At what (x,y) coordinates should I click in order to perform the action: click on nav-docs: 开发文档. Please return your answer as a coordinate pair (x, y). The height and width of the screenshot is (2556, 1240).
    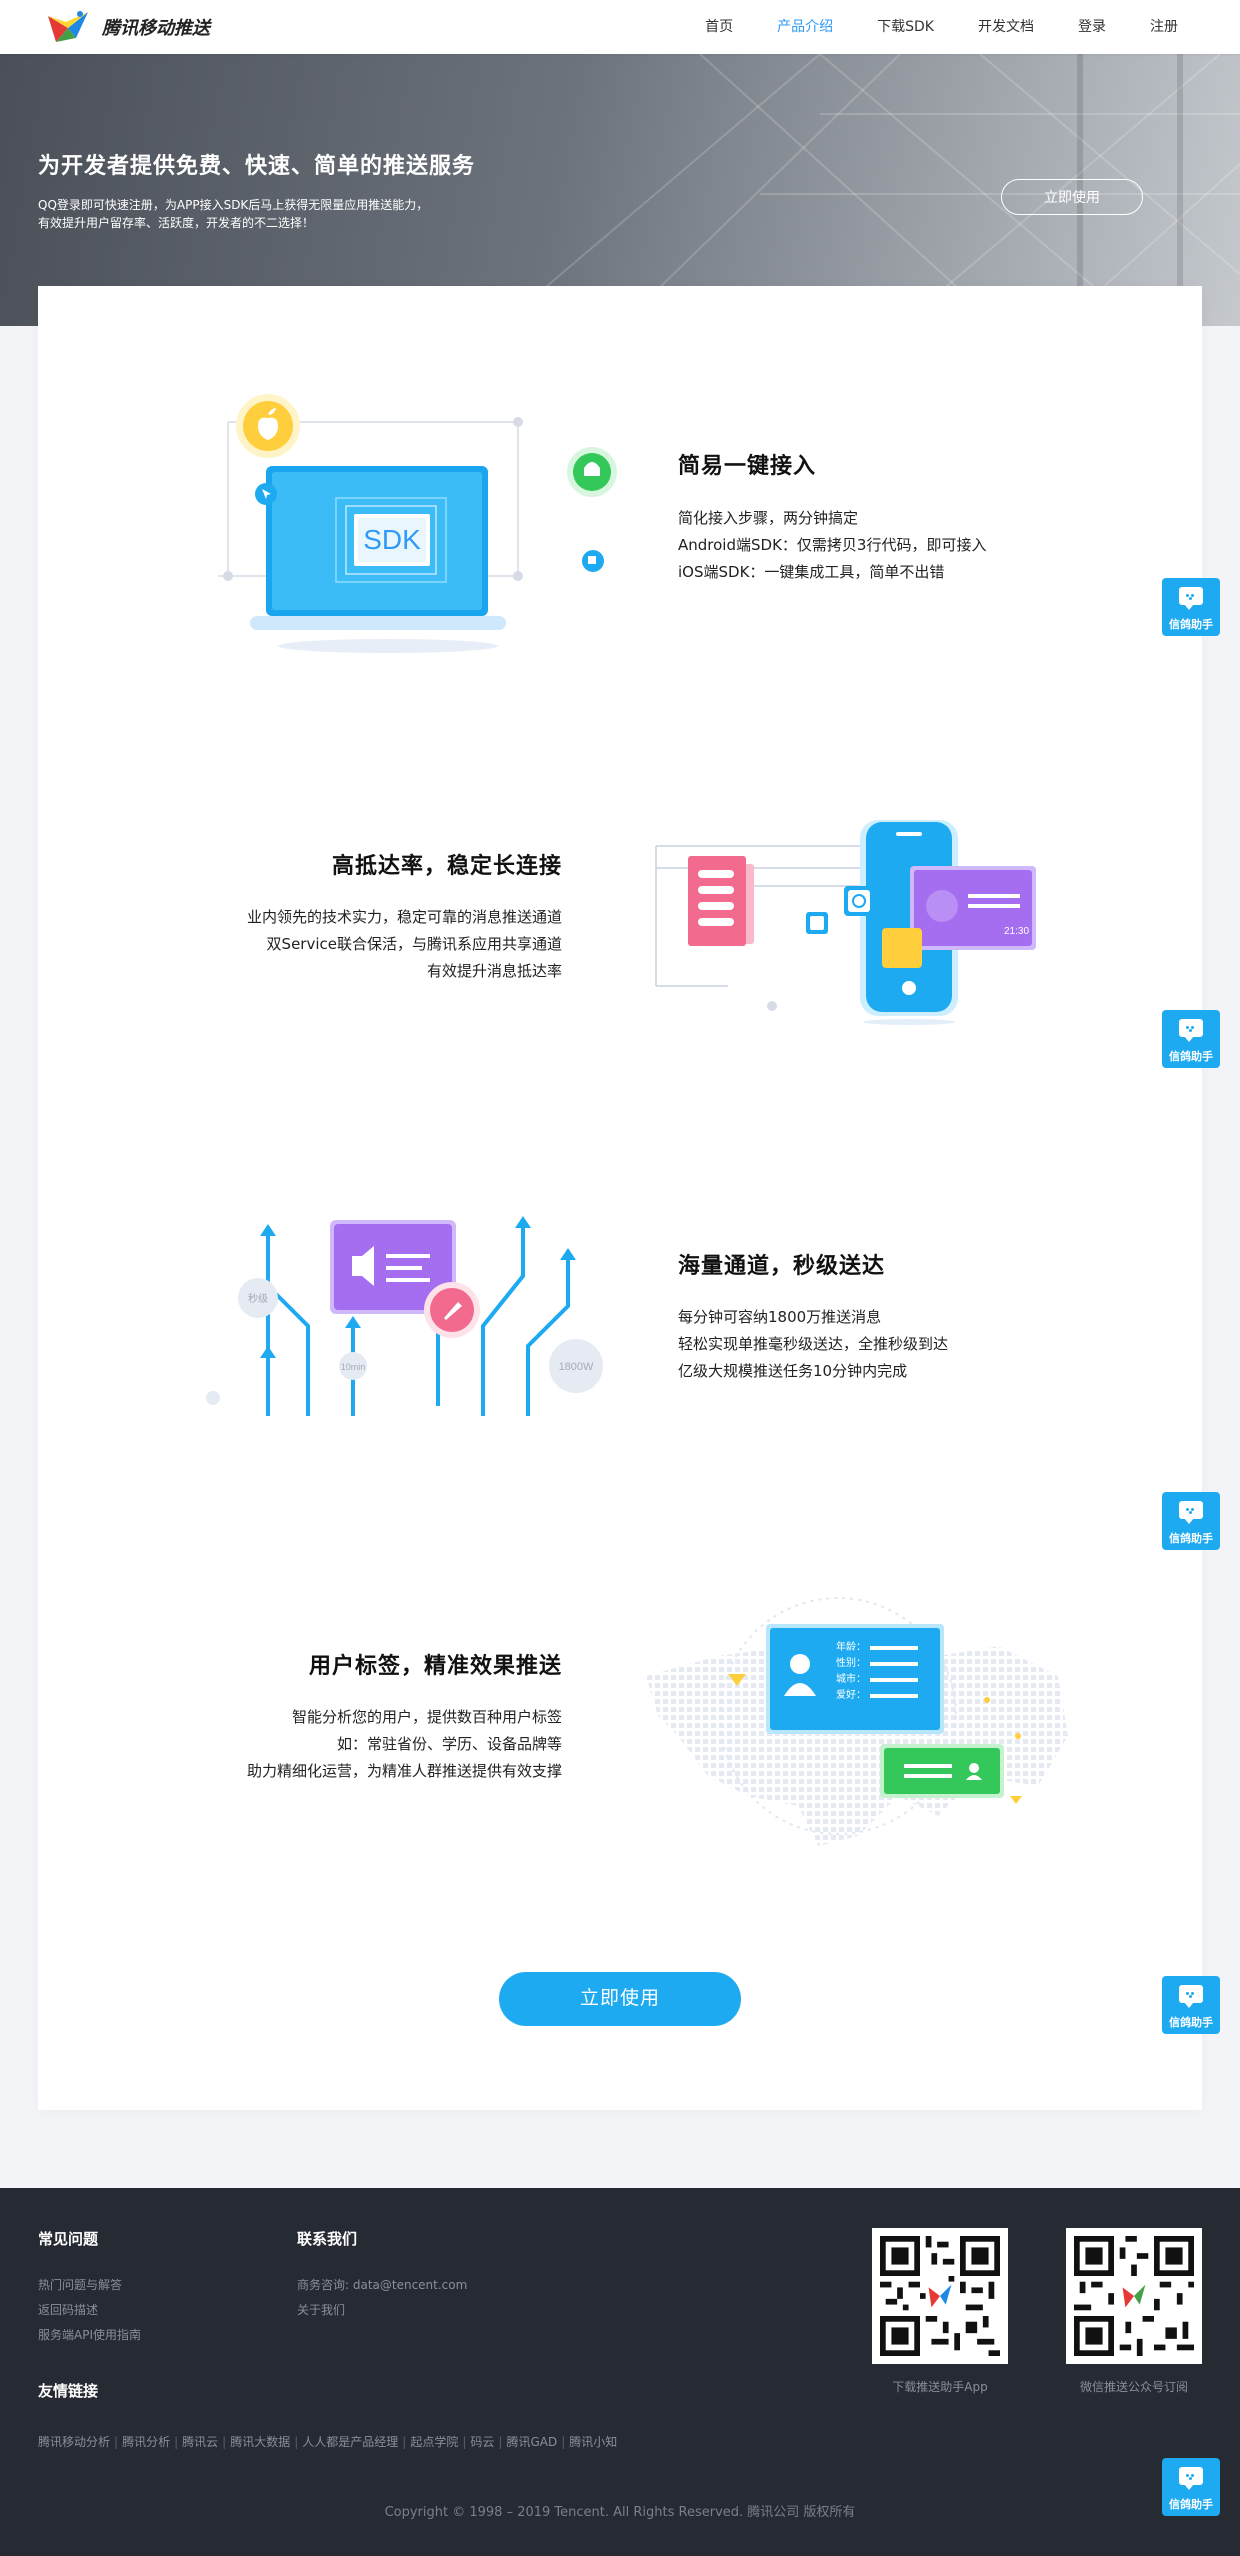
    Looking at the image, I should click on (1006, 27).